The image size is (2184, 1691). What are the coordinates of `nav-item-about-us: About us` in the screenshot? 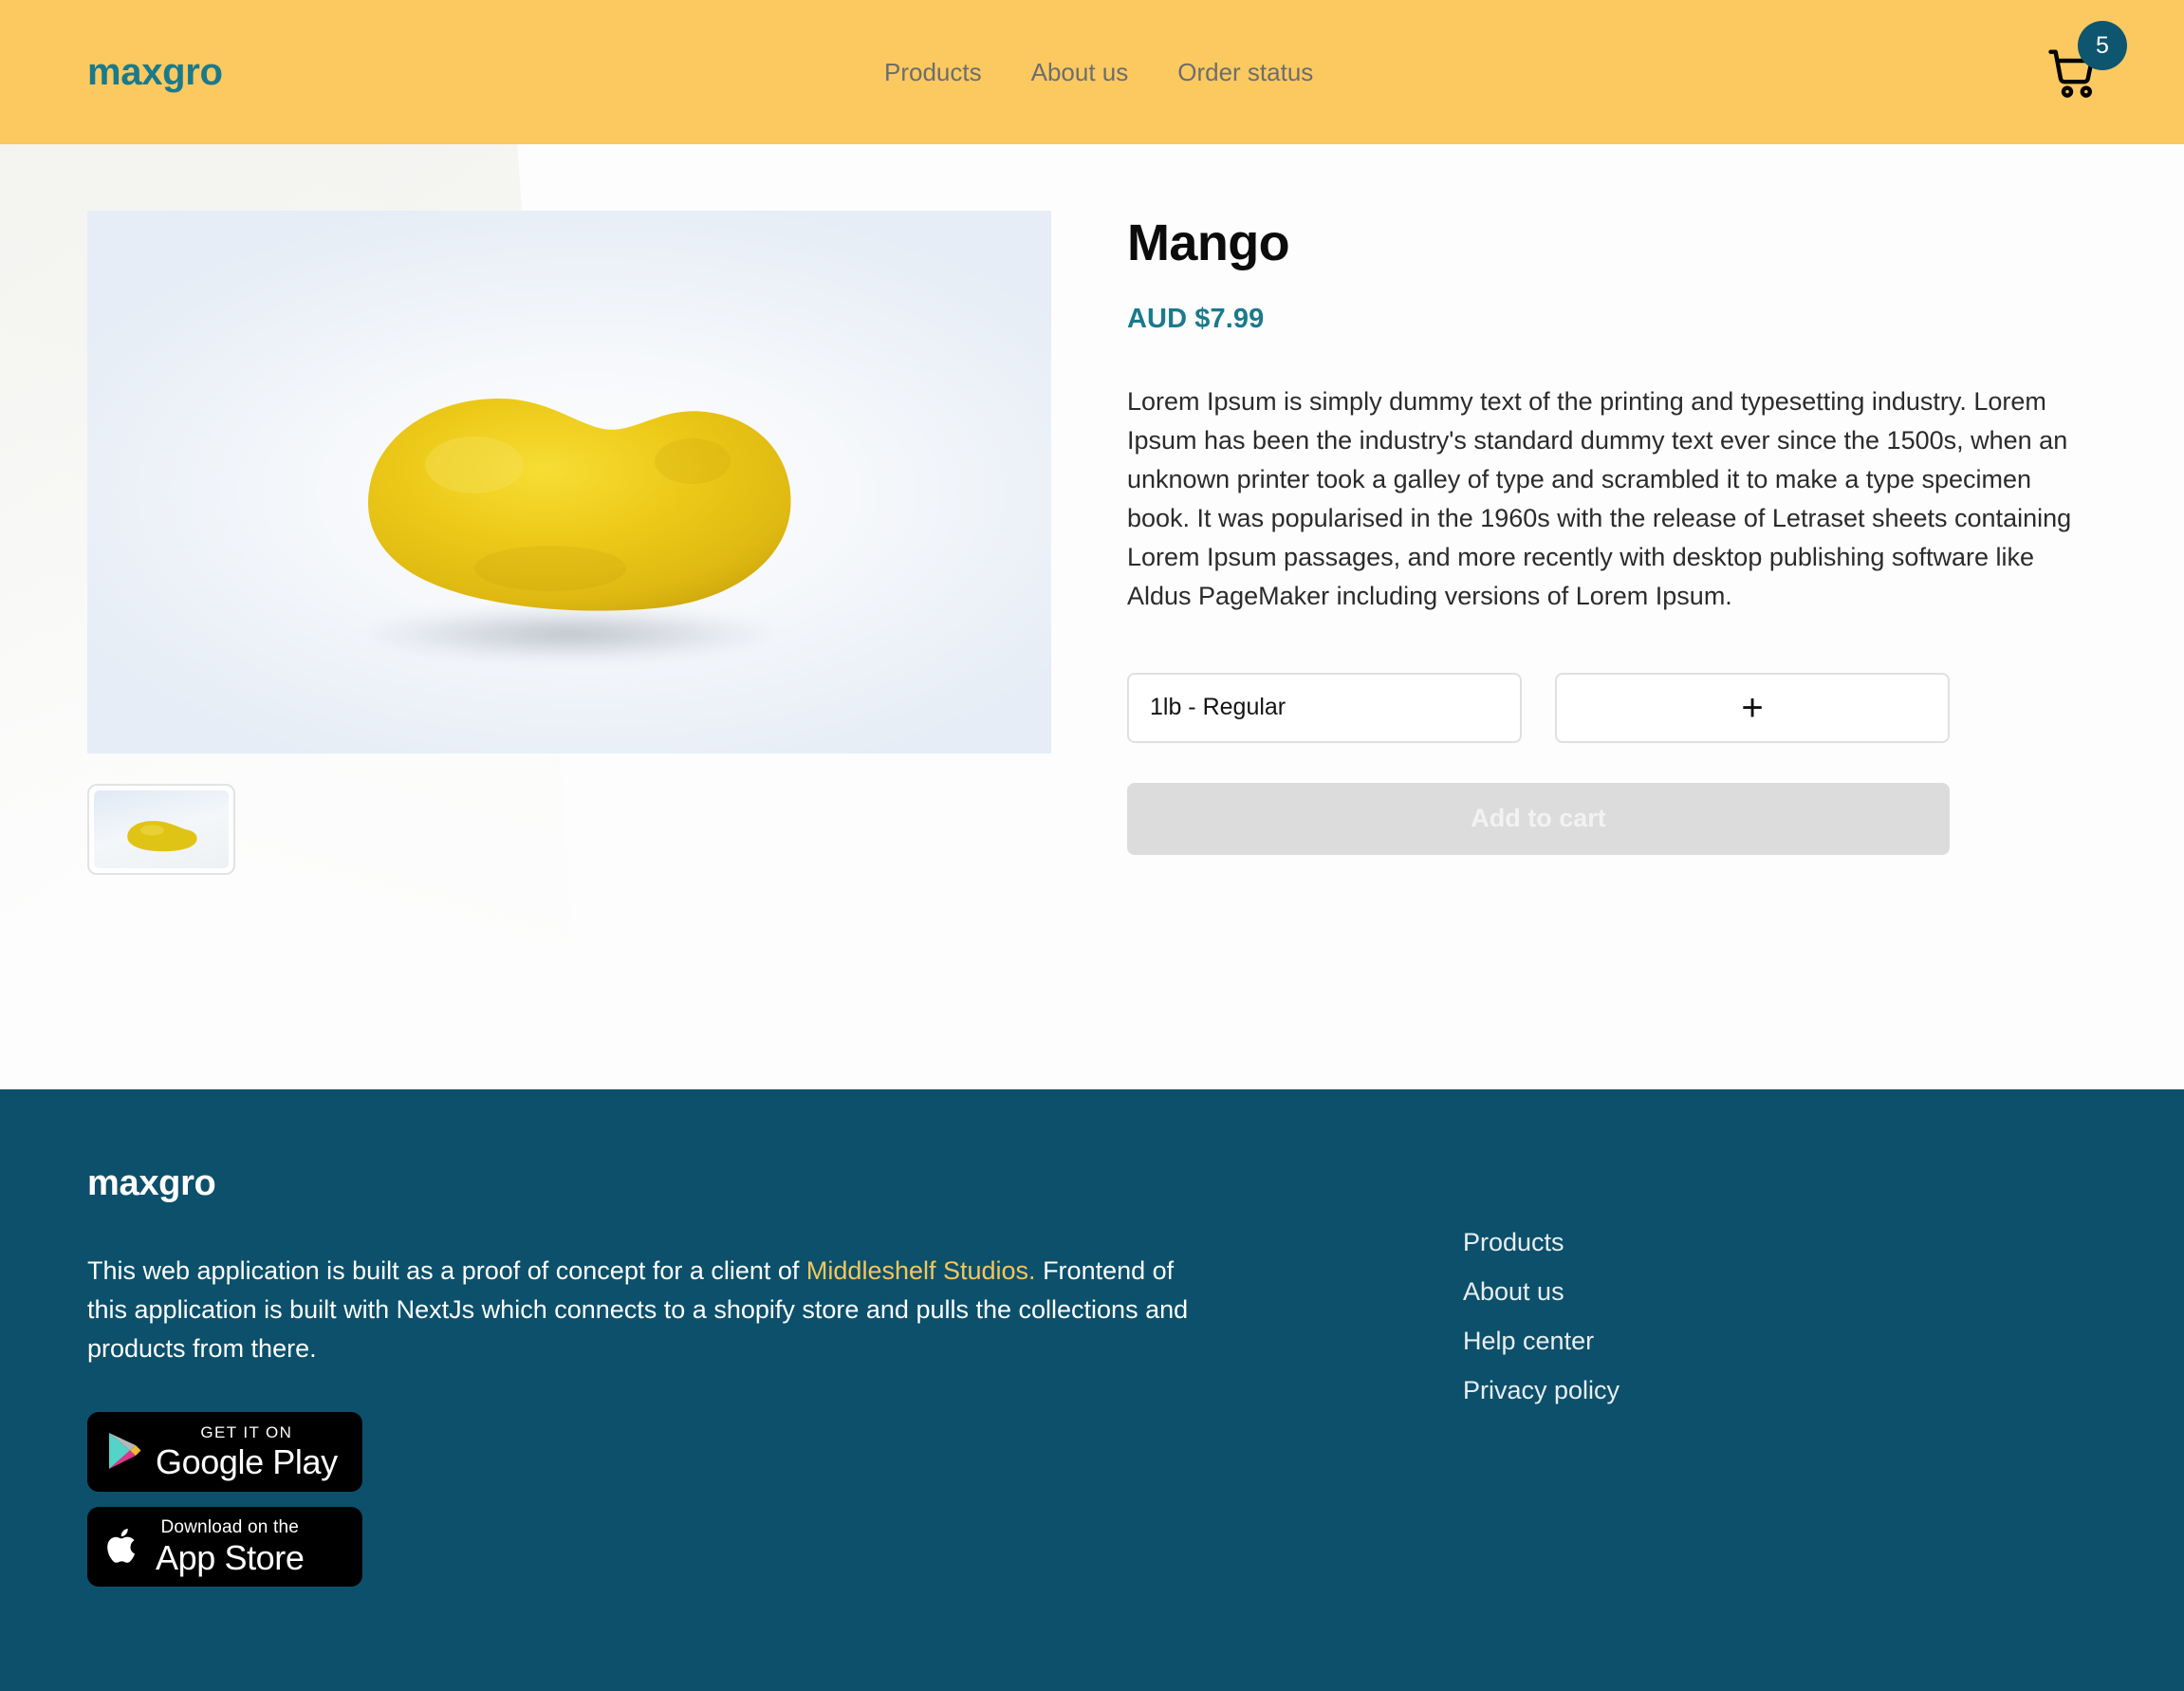 It's located at (1080, 72).